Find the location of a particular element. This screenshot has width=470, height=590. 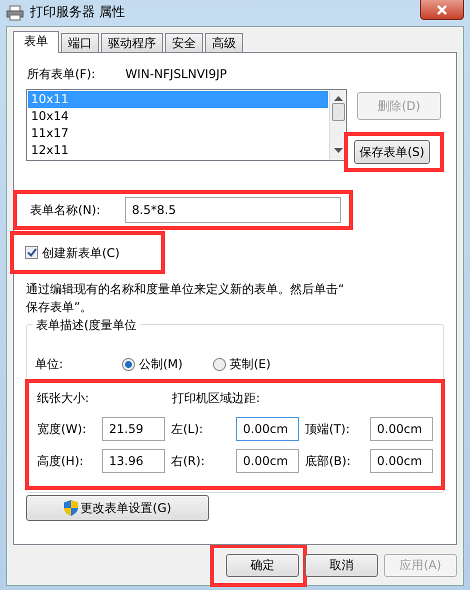

create-form-checkbox is located at coordinates (31, 252).